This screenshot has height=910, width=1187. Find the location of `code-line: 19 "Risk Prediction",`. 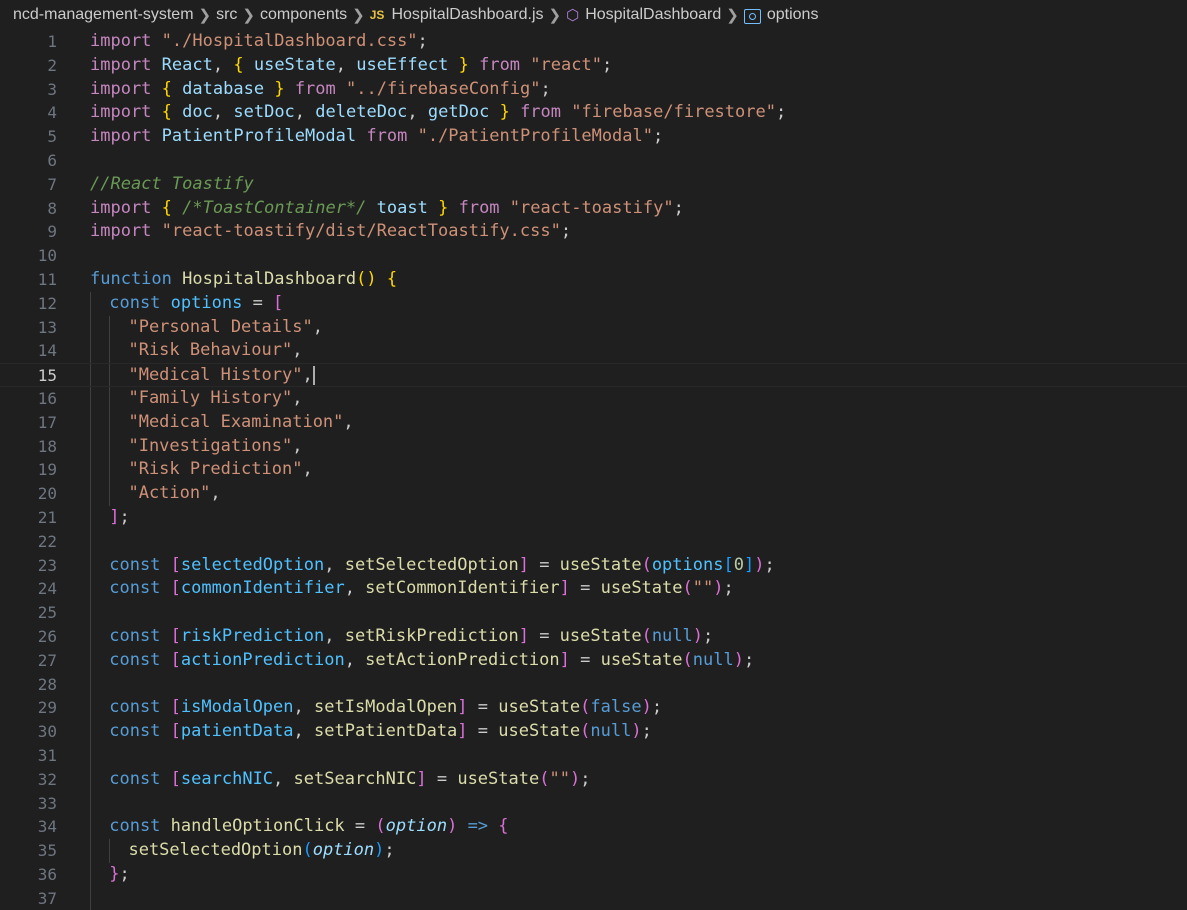

code-line: 19 "Risk Prediction", is located at coordinates (593, 470).